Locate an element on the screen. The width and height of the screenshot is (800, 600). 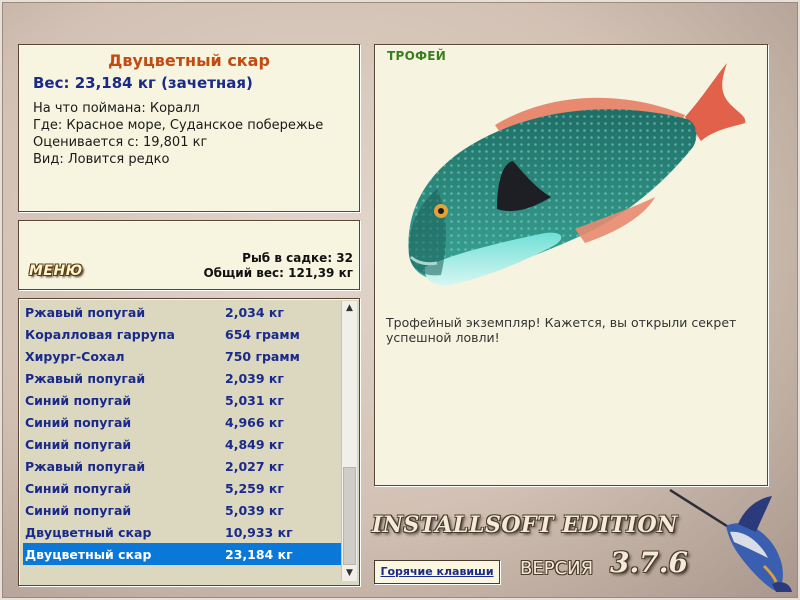
catch-fish-weight: 2,039 кг is located at coordinates (254, 378).